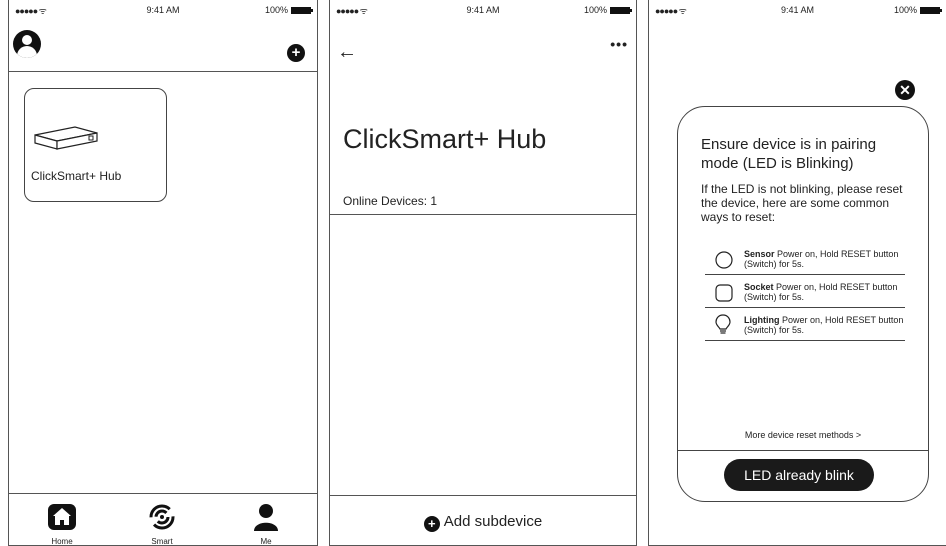 This screenshot has height=546, width=946. I want to click on tab-smart: Smart, so click(162, 524).